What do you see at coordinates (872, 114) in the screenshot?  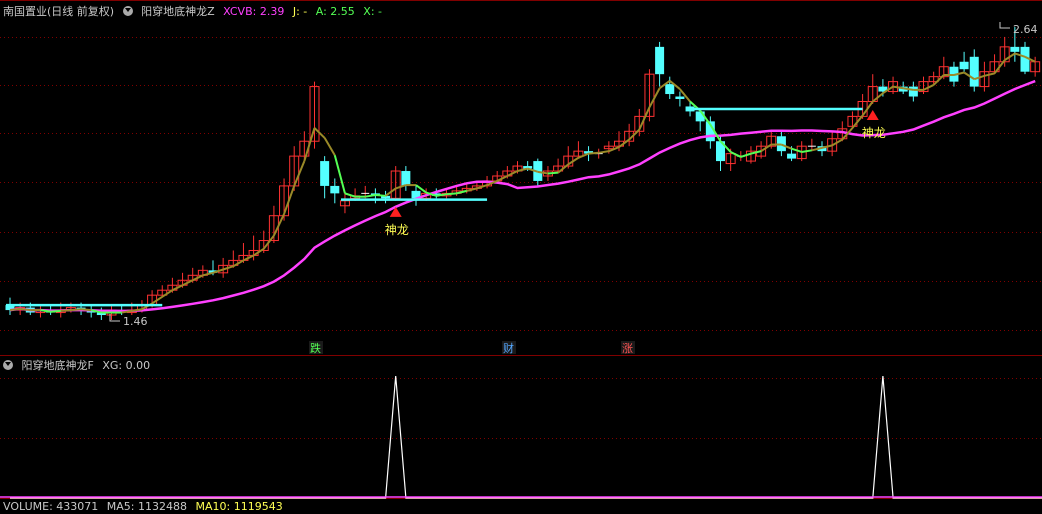 I see `signal-triangle` at bounding box center [872, 114].